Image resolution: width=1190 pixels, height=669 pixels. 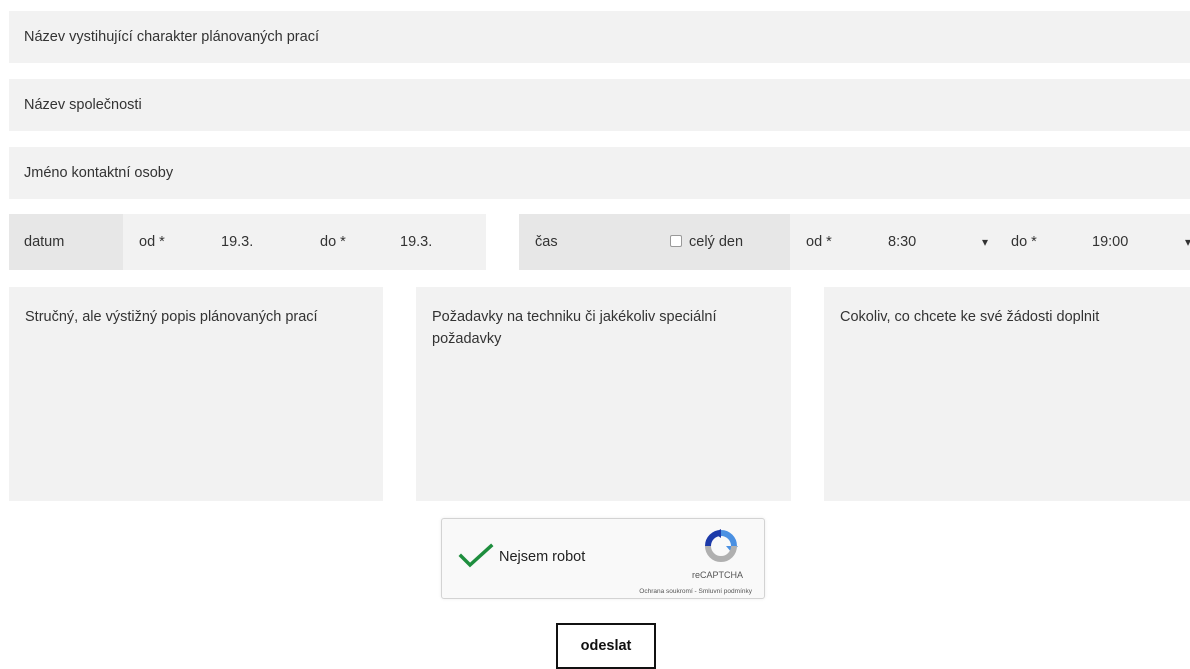 What do you see at coordinates (546, 242) in the screenshot?
I see `time-label: čas` at bounding box center [546, 242].